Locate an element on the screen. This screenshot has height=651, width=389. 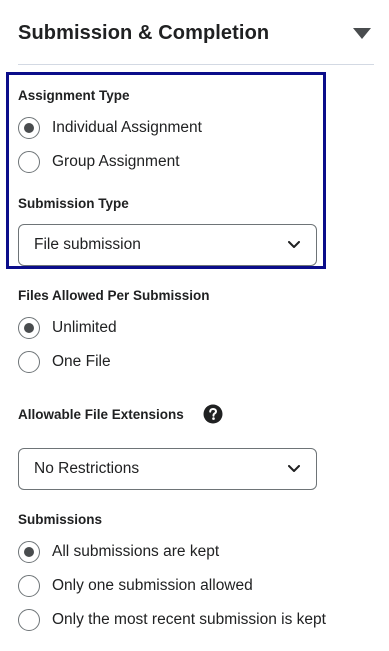
radio-label: Only one submission allowed is located at coordinates (152, 585).